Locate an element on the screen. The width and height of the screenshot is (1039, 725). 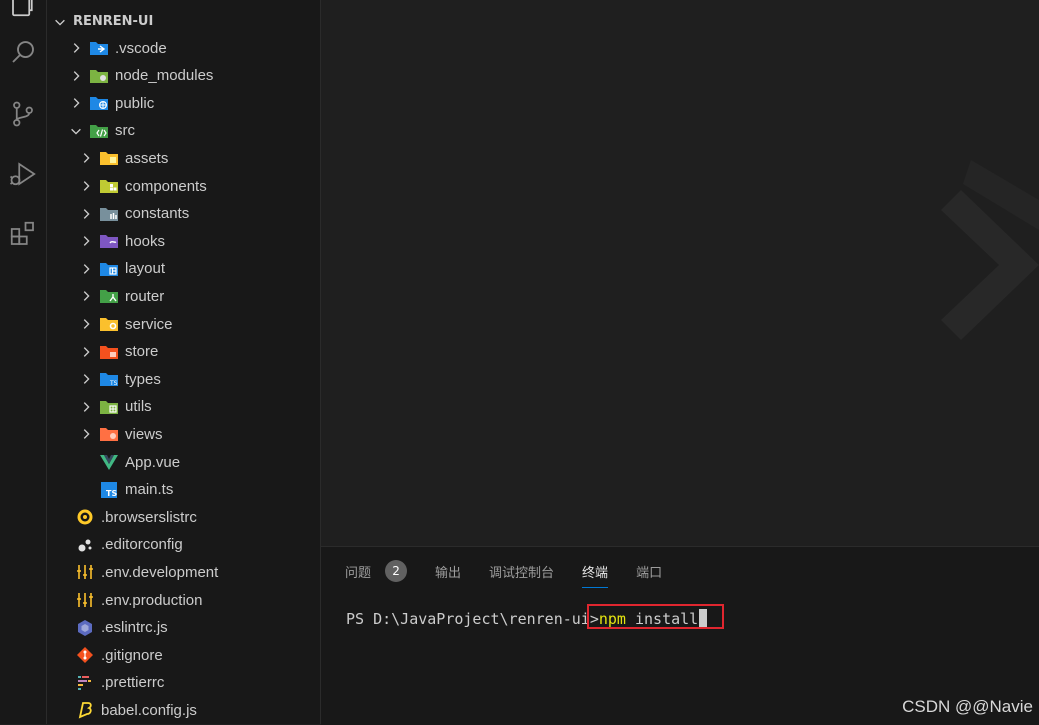
explorer-item-label: router is located at coordinates (145, 296).